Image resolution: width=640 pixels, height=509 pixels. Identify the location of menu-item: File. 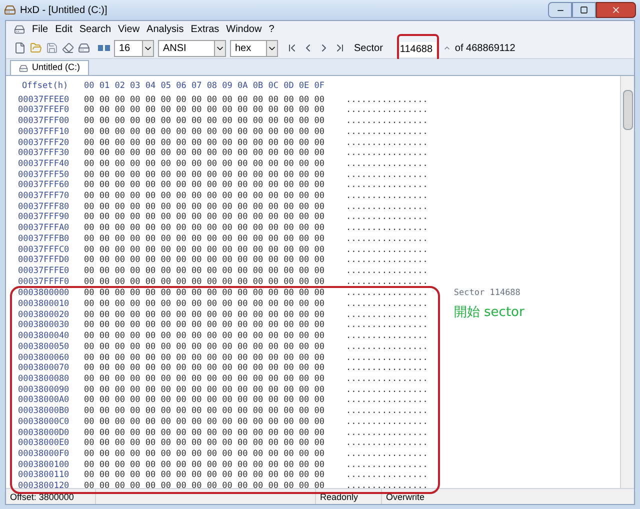
(40, 29).